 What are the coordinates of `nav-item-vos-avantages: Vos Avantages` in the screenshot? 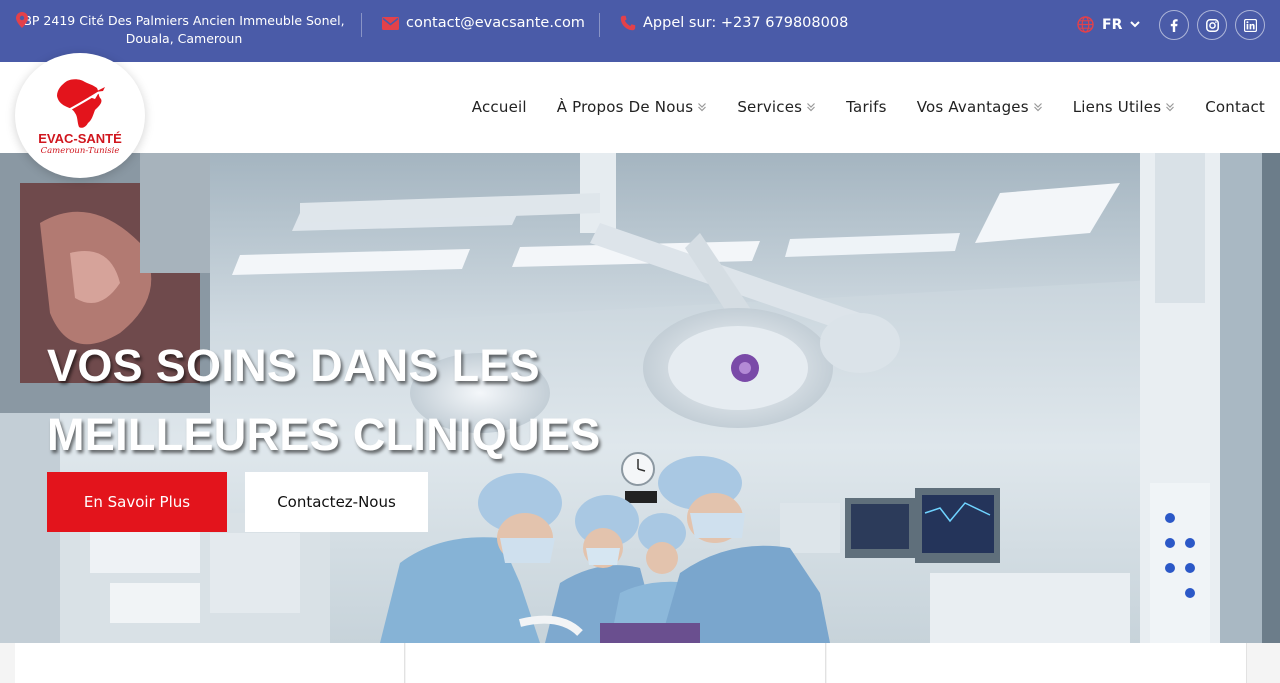 It's located at (980, 107).